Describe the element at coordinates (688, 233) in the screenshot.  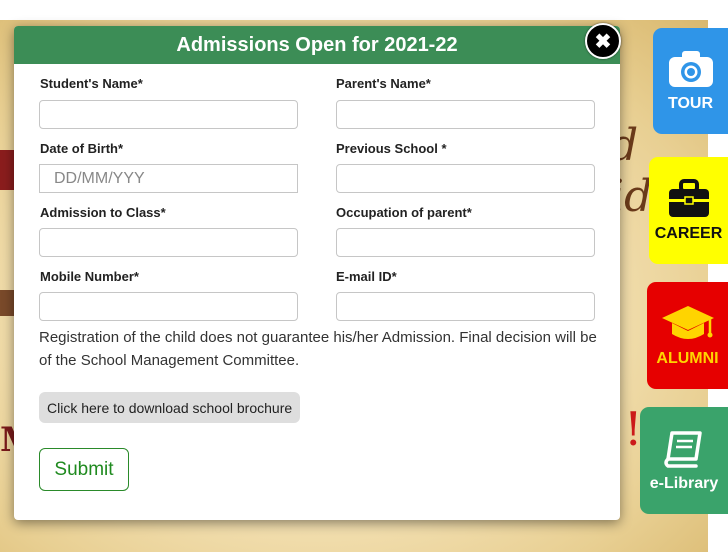
I see `career-tab-label: CAREER` at that location.